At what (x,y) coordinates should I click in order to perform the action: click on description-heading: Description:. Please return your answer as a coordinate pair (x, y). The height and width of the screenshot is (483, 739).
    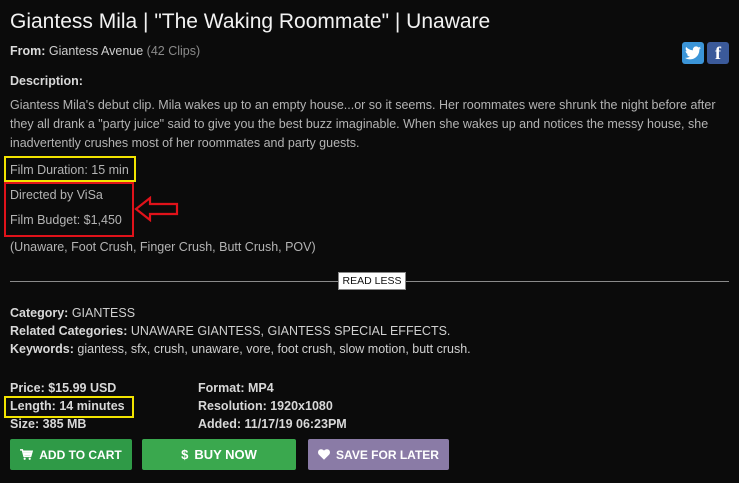
    Looking at the image, I should click on (46, 81).